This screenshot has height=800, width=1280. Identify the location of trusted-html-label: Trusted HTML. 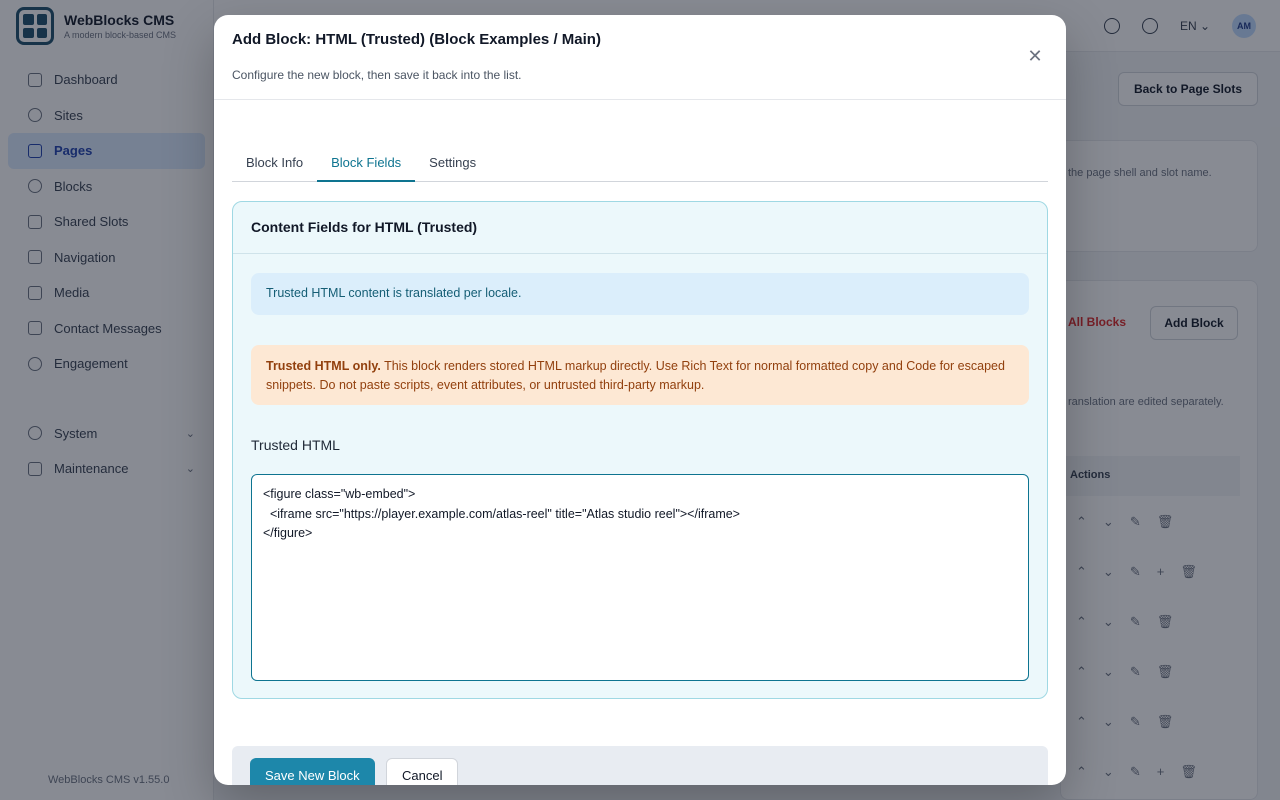
(295, 445).